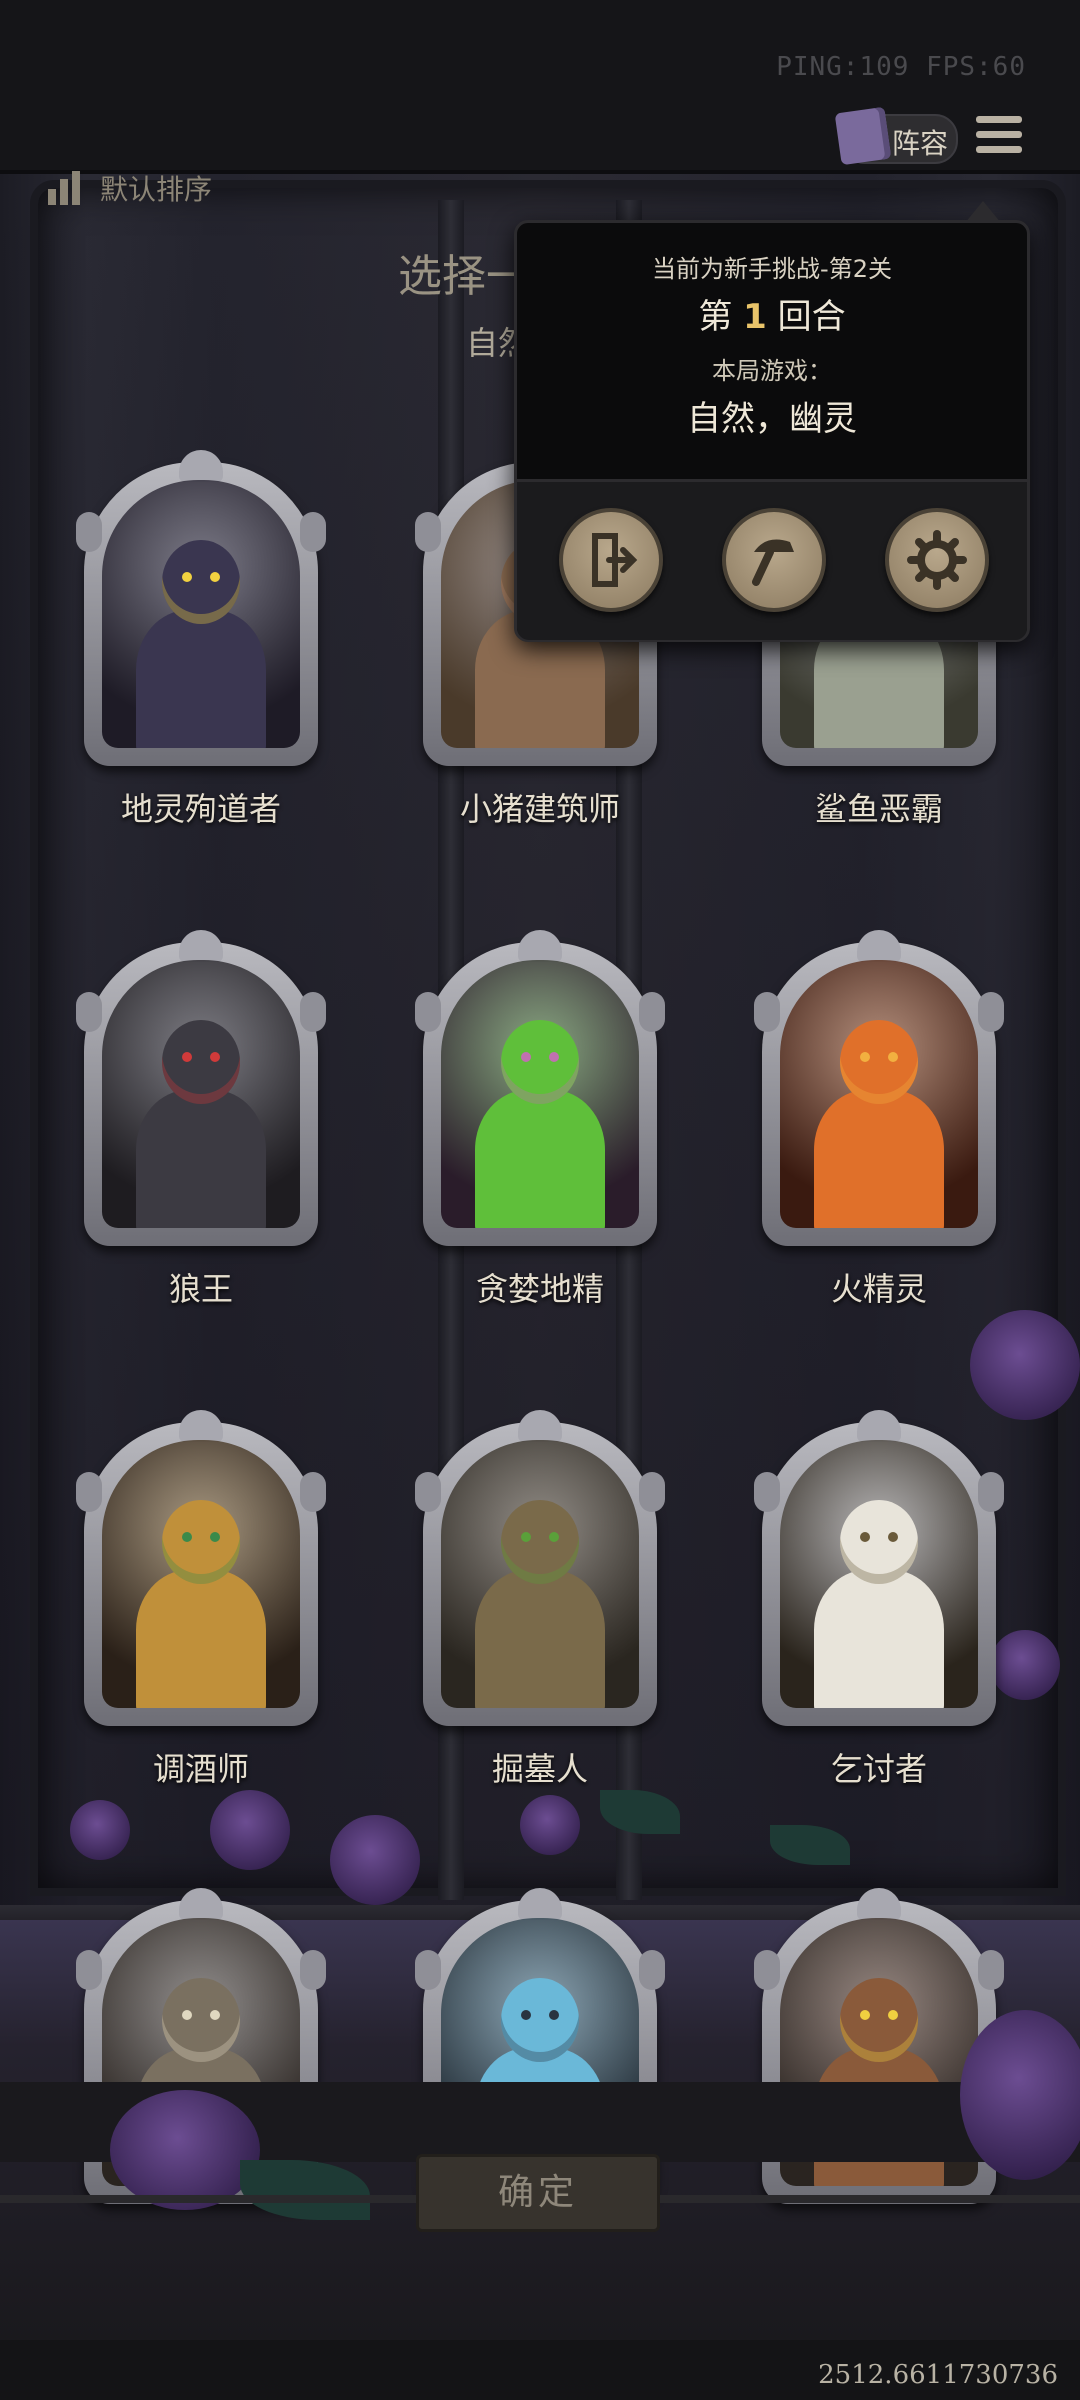  Describe the element at coordinates (540, 87) in the screenshot. I see `top-bar: PING:109 FPS:60 阵容` at that location.